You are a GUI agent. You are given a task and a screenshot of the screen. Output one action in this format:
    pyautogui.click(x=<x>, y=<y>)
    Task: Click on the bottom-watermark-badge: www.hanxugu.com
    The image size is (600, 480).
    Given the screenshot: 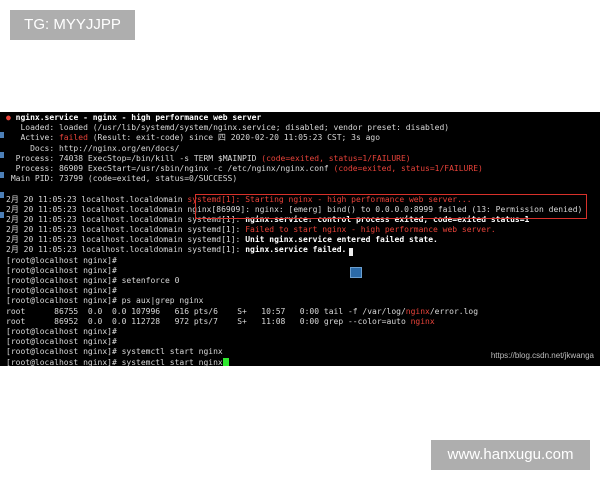 What is the action you would take?
    pyautogui.click(x=510, y=455)
    